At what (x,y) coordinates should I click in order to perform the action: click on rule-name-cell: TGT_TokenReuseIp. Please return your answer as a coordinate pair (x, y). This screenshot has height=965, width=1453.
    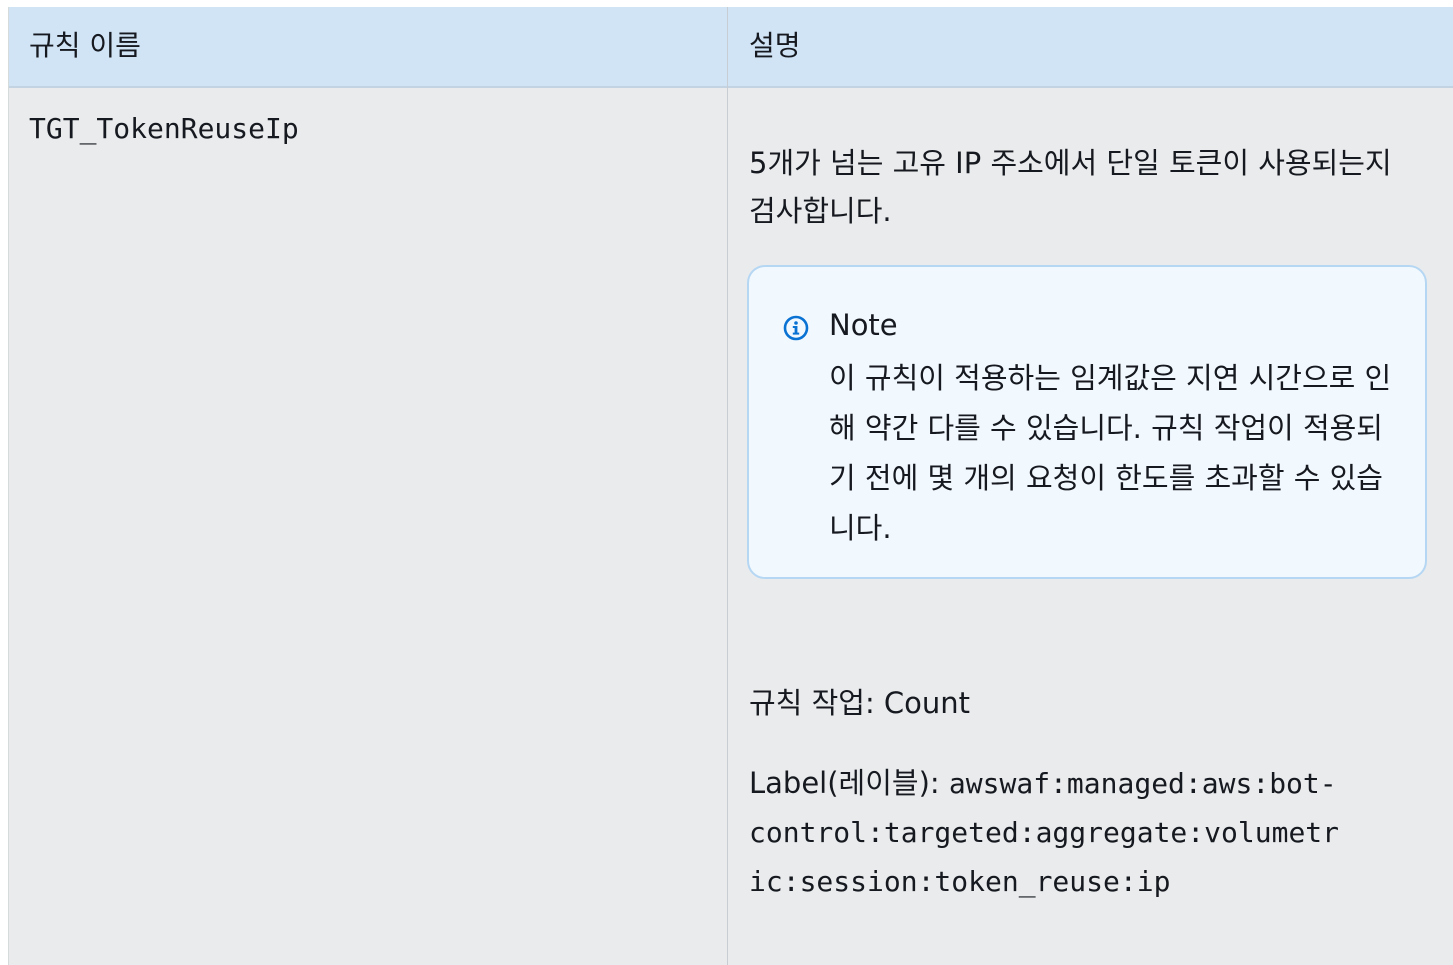
    Looking at the image, I should click on (164, 128).